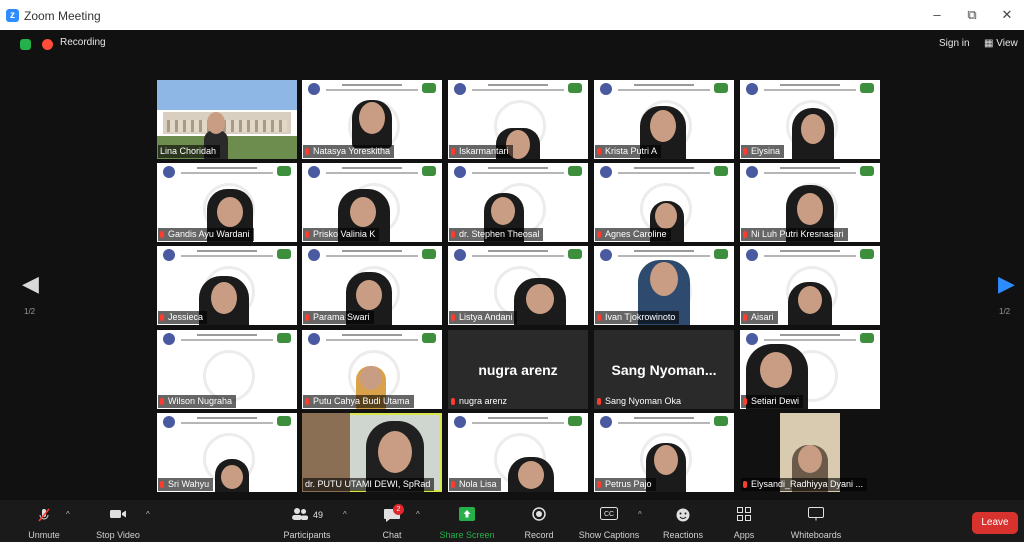 The height and width of the screenshot is (542, 1024). Describe the element at coordinates (467, 515) in the screenshot. I see `share-screen-icon` at that location.